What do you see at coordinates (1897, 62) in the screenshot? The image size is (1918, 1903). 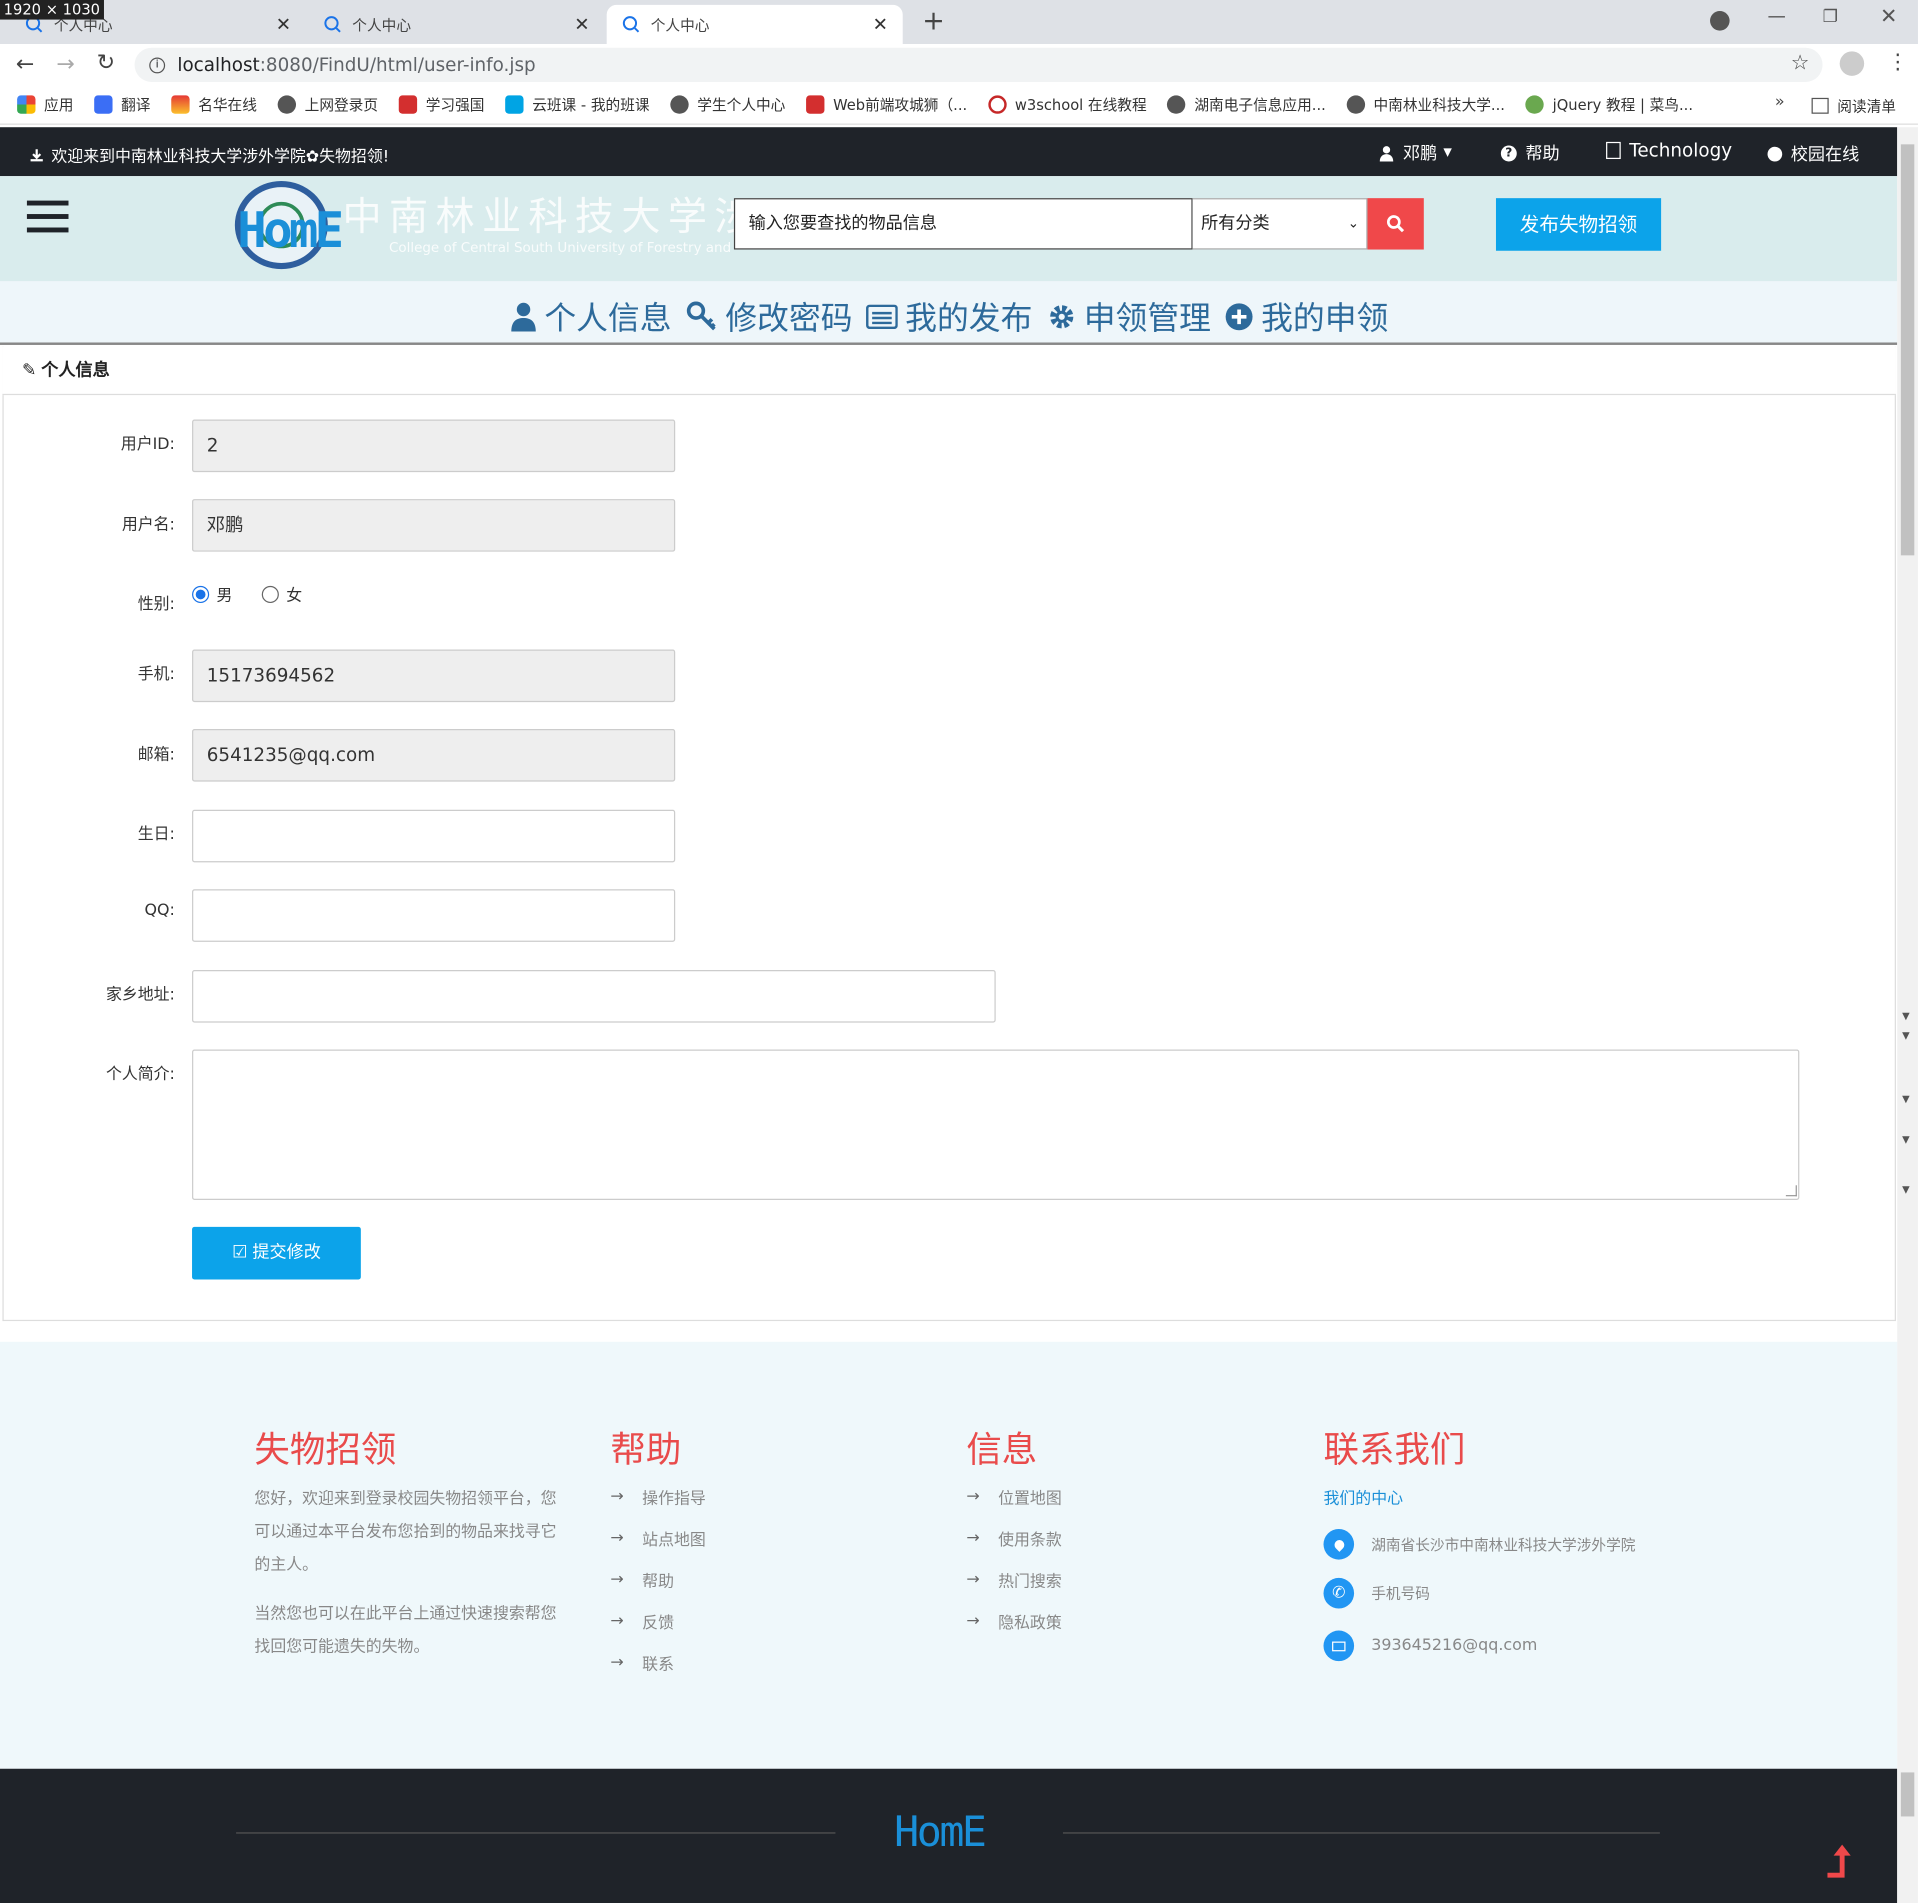 I see `menu-icon: ⋮` at bounding box center [1897, 62].